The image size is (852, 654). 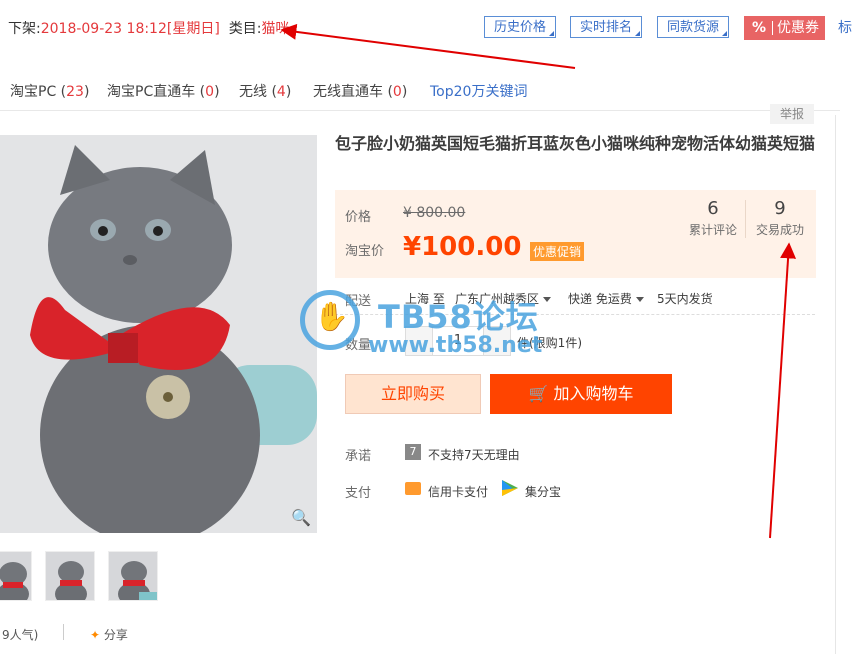 I want to click on payment-label: 支付, so click(x=358, y=493).